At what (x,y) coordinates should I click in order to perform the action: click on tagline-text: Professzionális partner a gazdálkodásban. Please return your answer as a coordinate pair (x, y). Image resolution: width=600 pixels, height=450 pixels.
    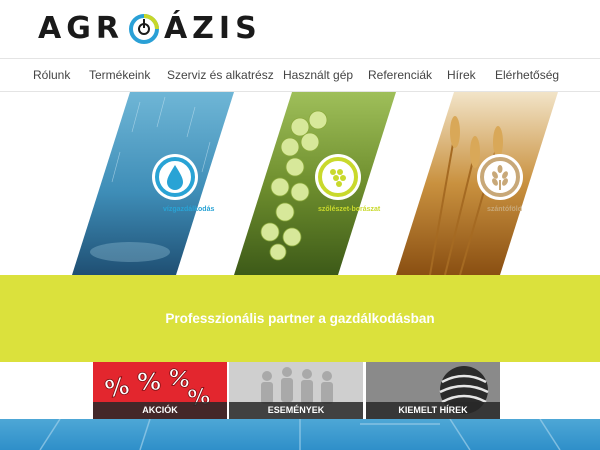
    Looking at the image, I should click on (300, 318).